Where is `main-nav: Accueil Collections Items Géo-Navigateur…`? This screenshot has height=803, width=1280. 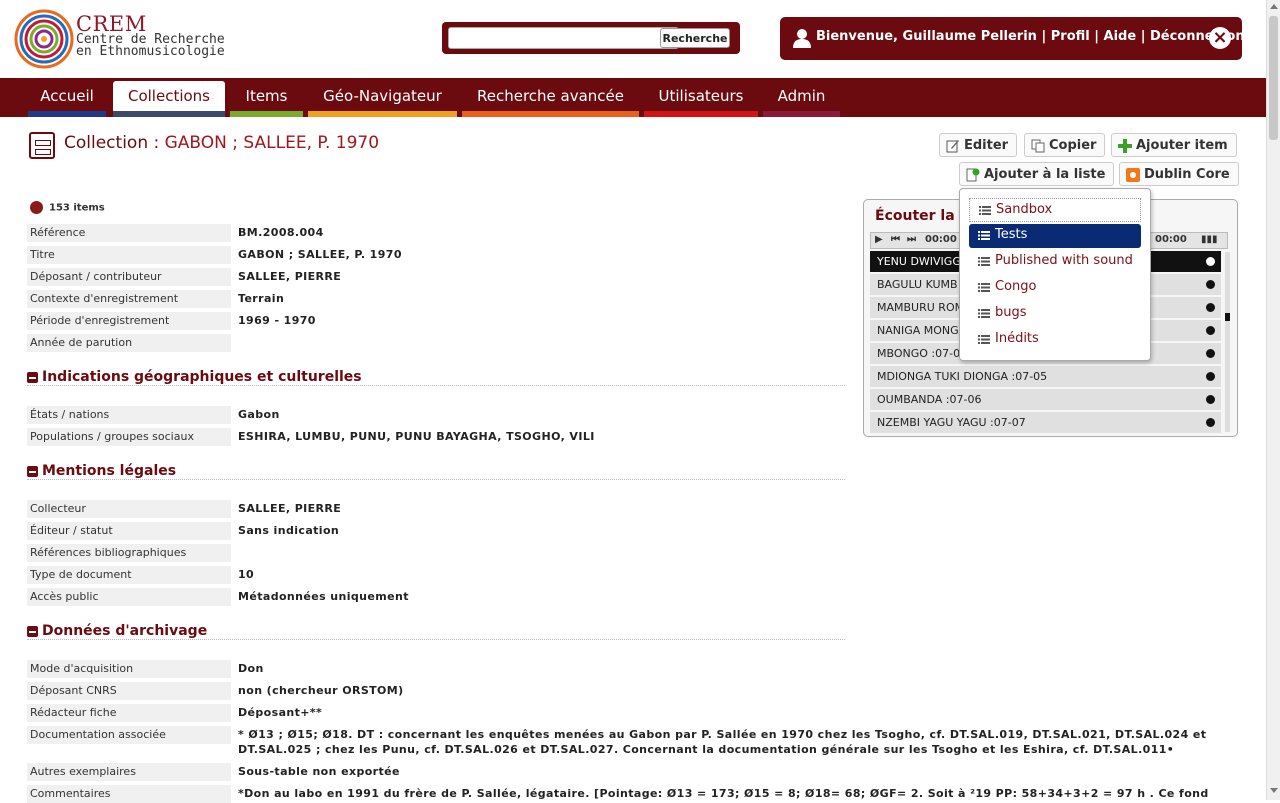 main-nav: Accueil Collections Items Géo-Navigateur… is located at coordinates (633, 97).